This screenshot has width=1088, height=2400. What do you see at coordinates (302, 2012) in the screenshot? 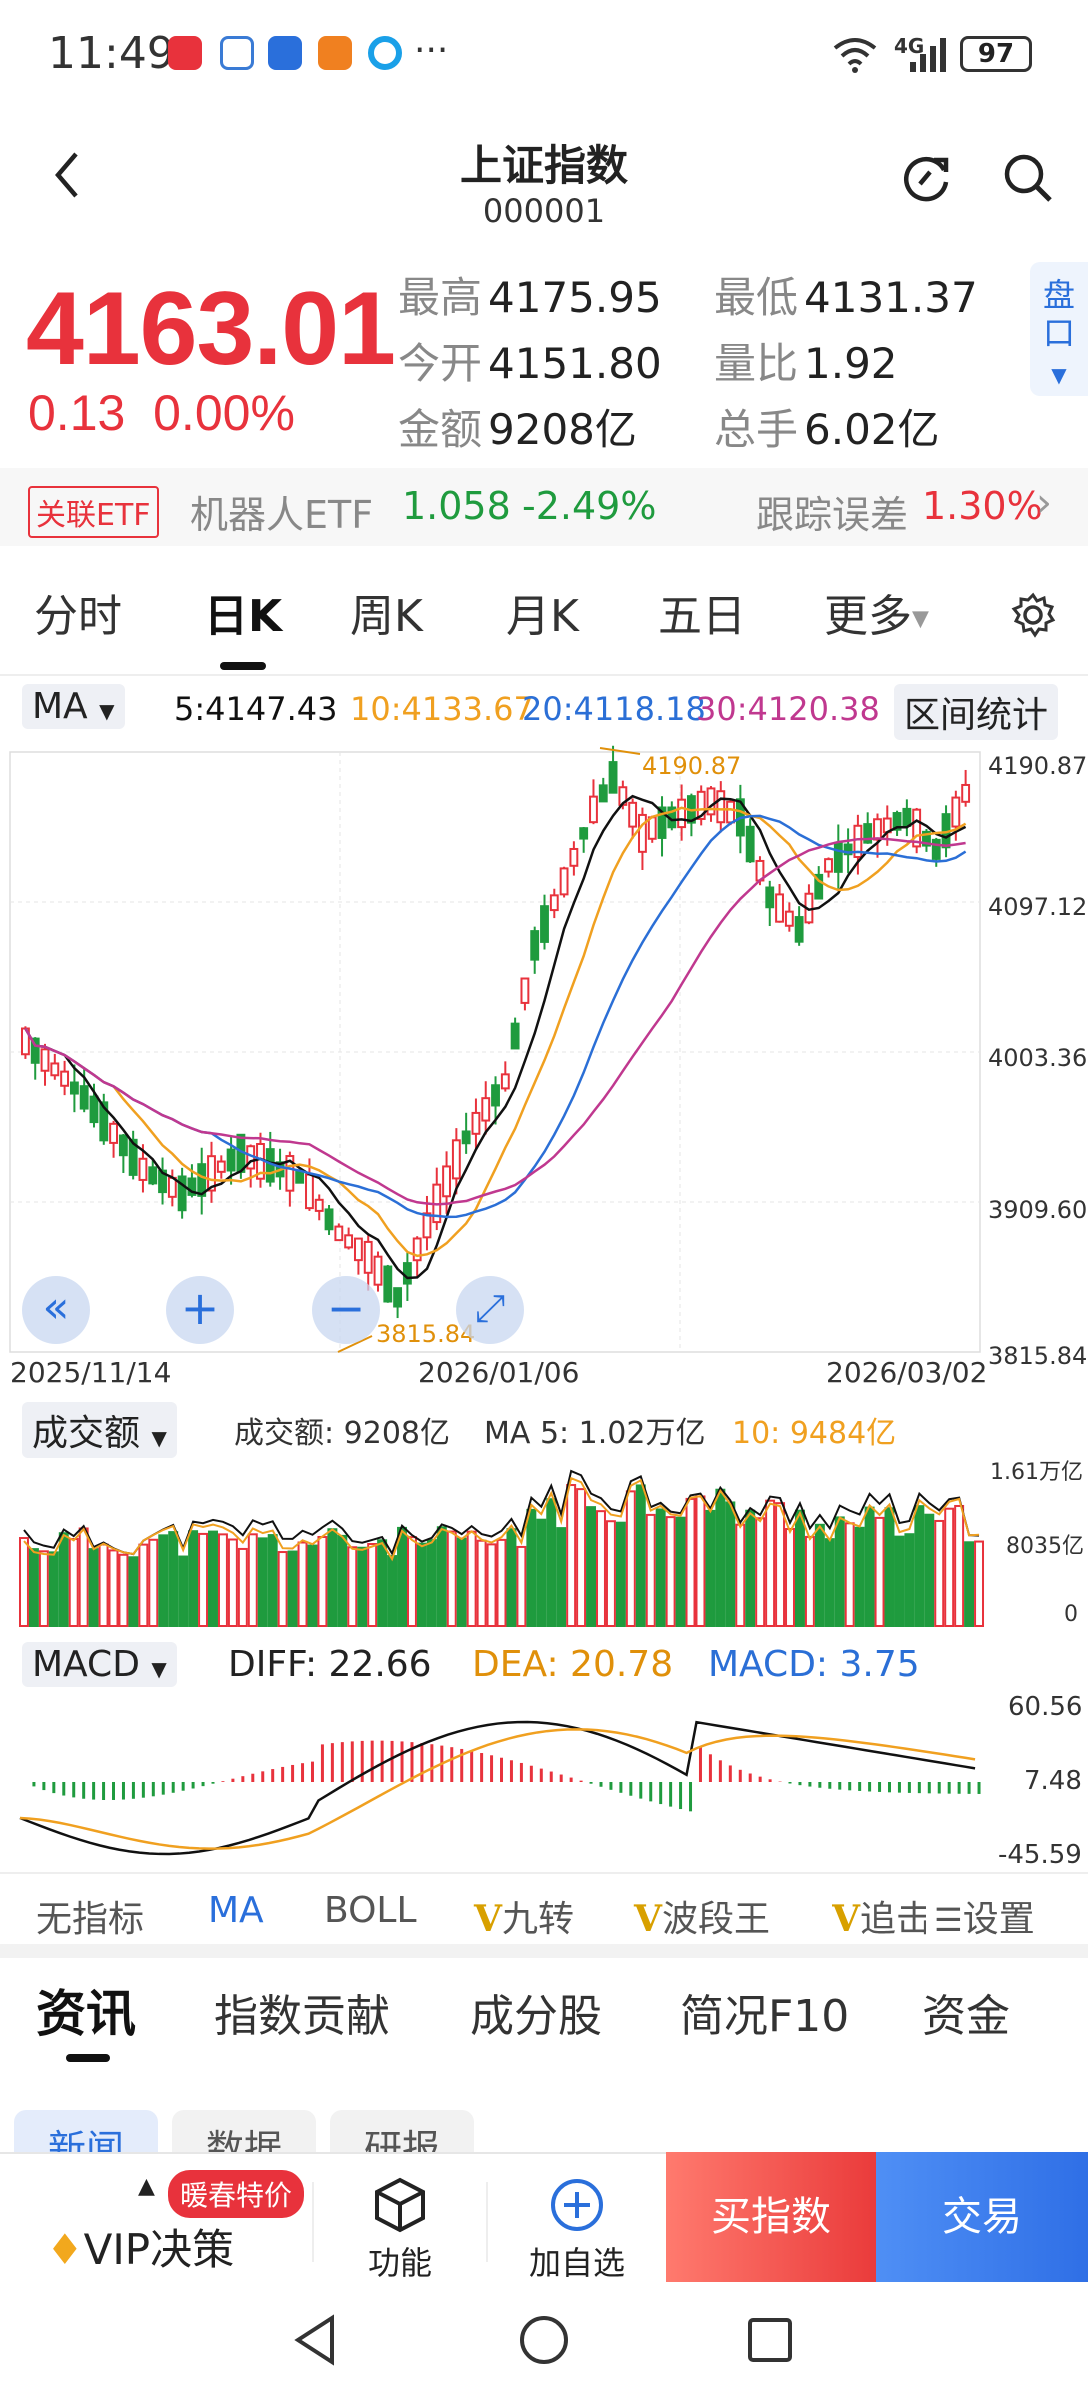
I see `tab-index-contribution: 指数贡献` at bounding box center [302, 2012].